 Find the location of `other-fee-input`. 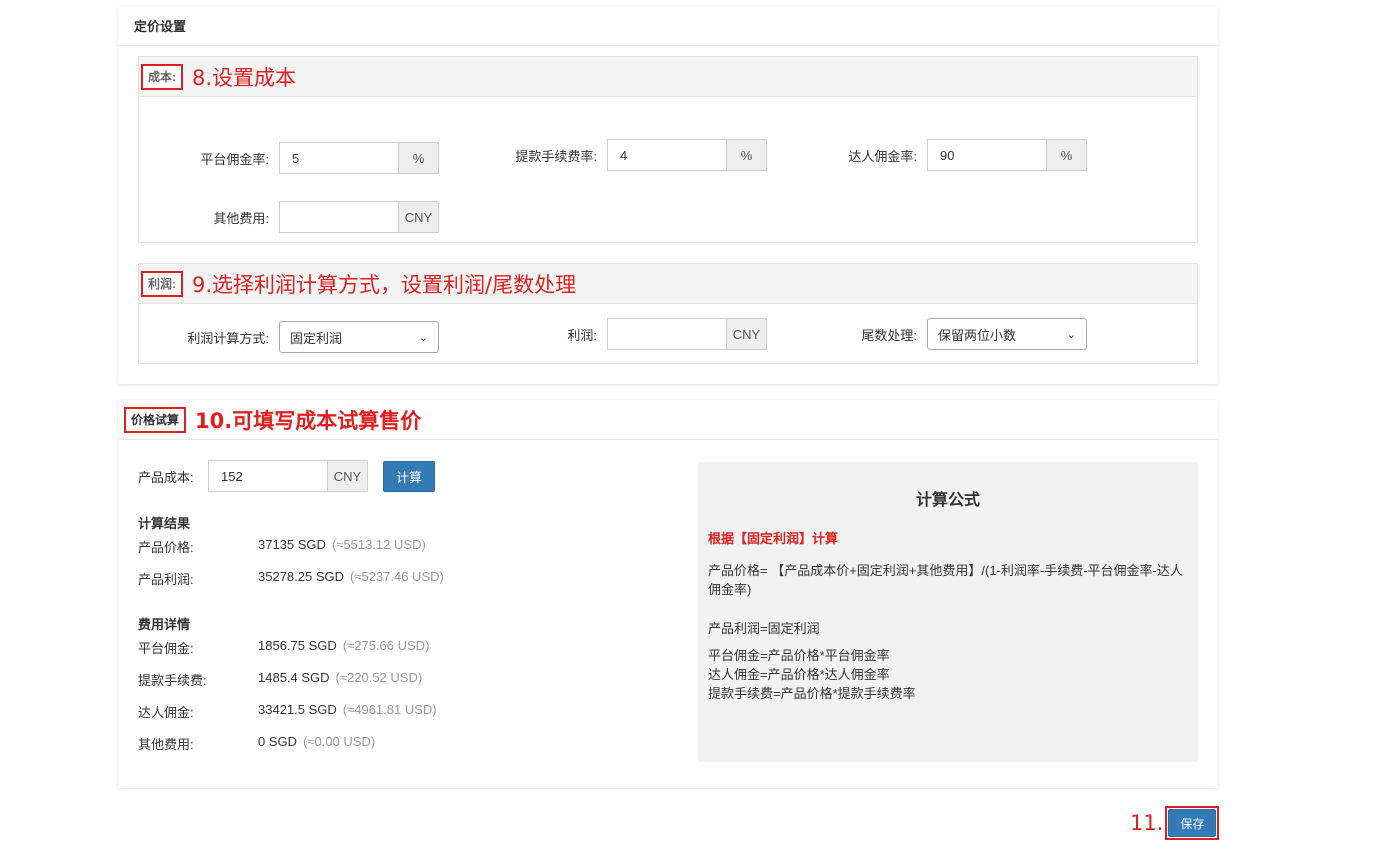

other-fee-input is located at coordinates (339, 217).